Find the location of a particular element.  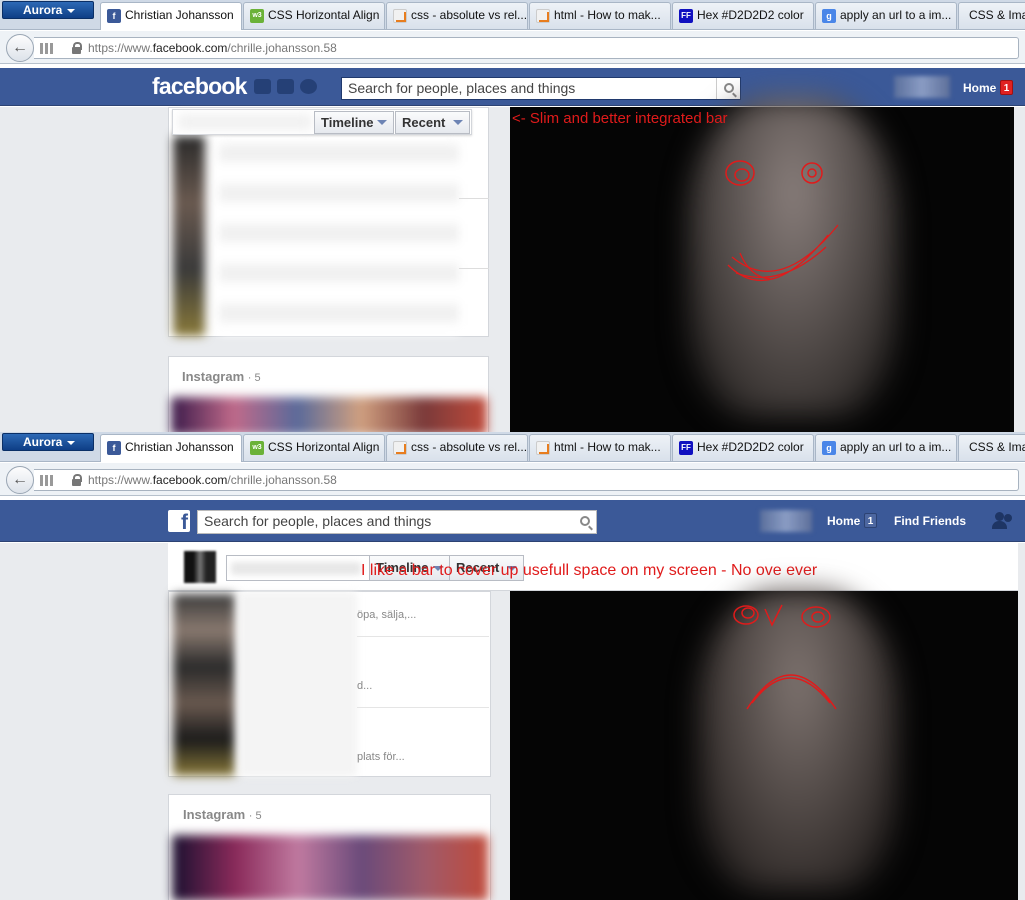

blurred-name-field is located at coordinates (245, 122).